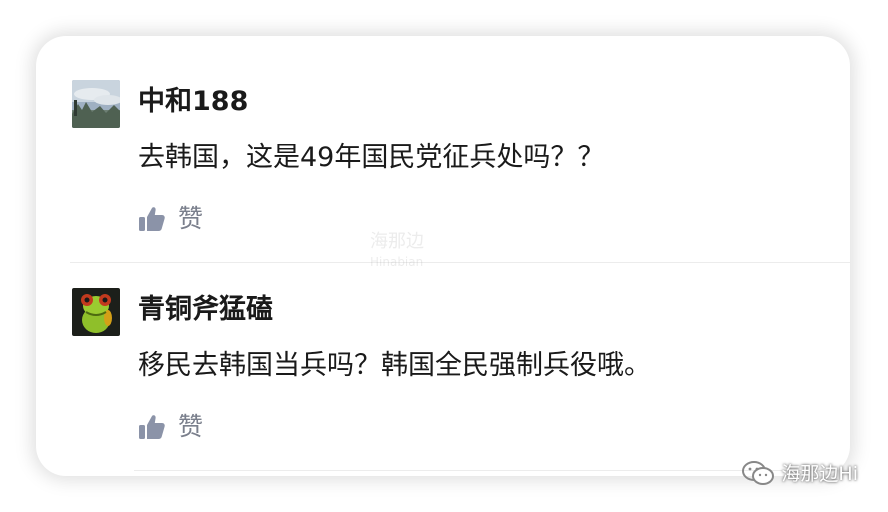 This screenshot has height=512, width=888. I want to click on corner-watermark-text: 海那边Hi, so click(819, 474).